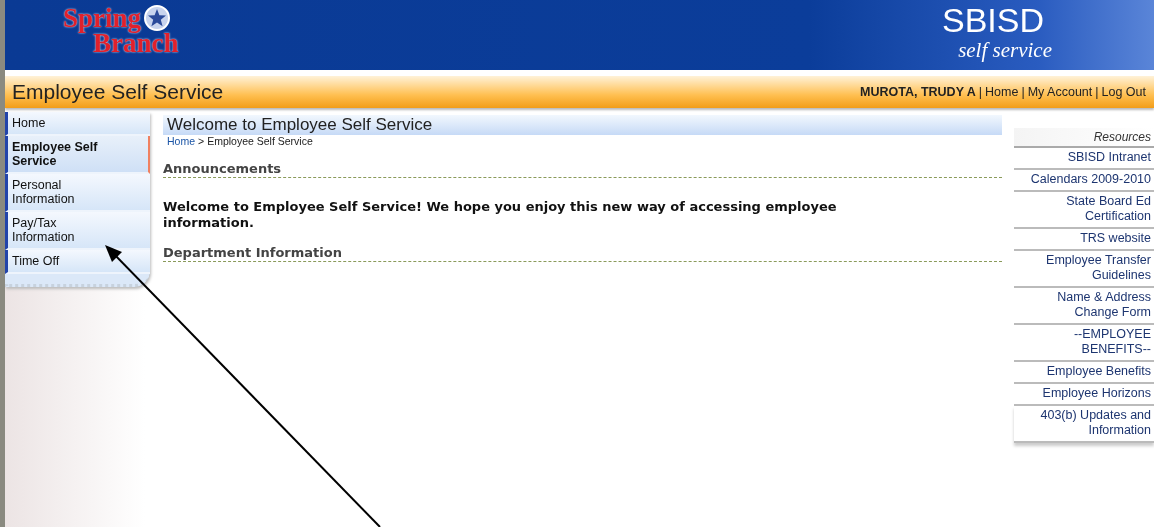  I want to click on content-heading: Welcome to Employee Self Service, so click(582, 125).